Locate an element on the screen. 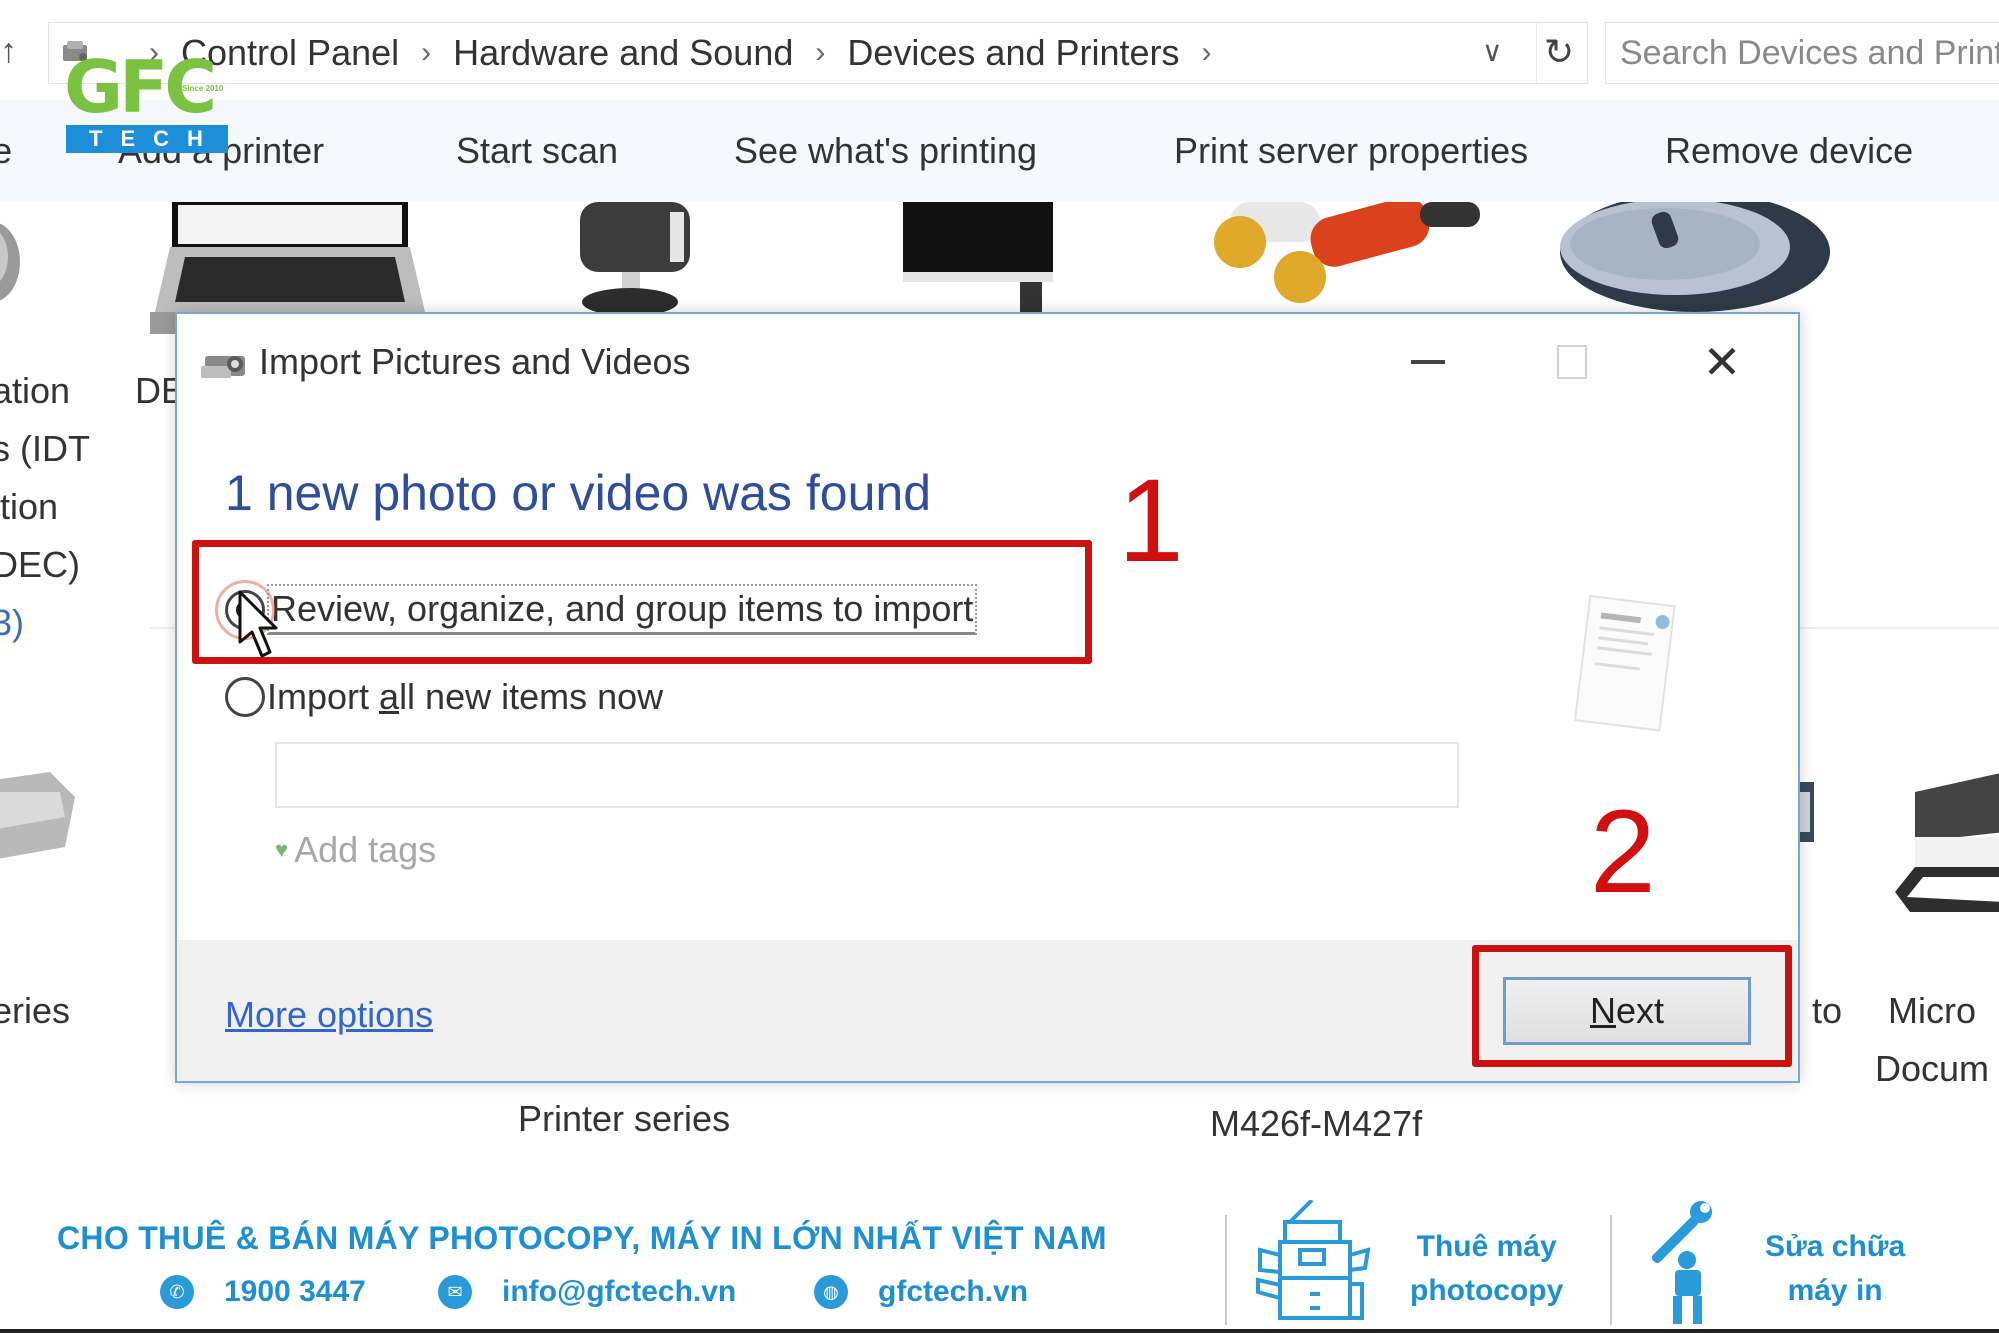 The image size is (1999, 1333). breadcrumb-hardware-and-sound: Hardware and Sound is located at coordinates (623, 53).